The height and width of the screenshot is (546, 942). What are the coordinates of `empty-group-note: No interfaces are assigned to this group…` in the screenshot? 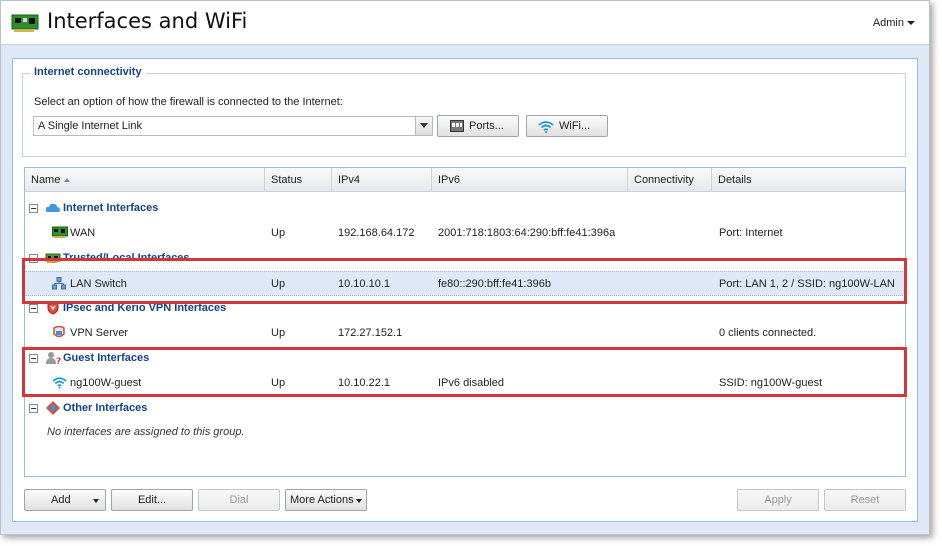 It's located at (146, 432).